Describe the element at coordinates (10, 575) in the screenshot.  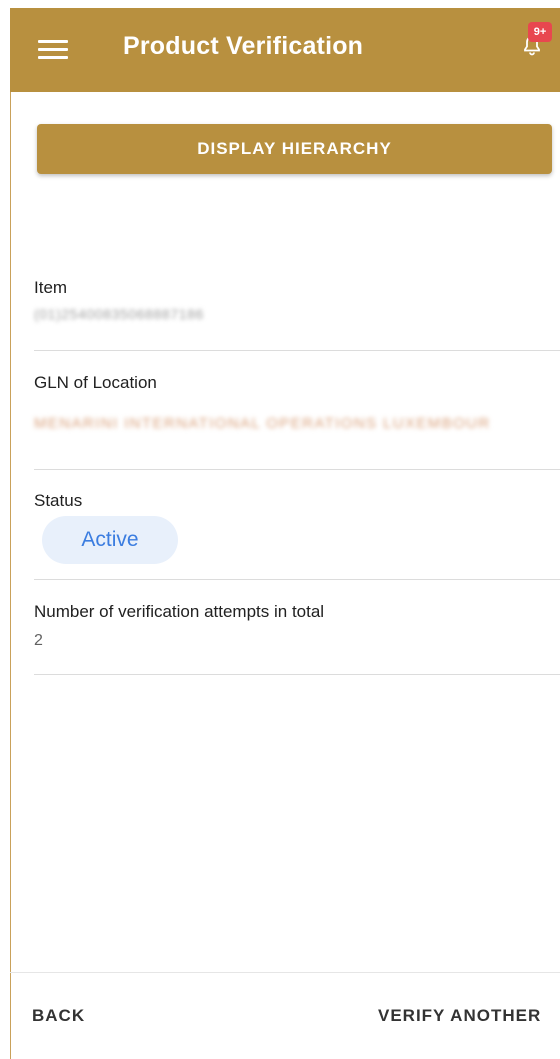
I see `content-border` at that location.